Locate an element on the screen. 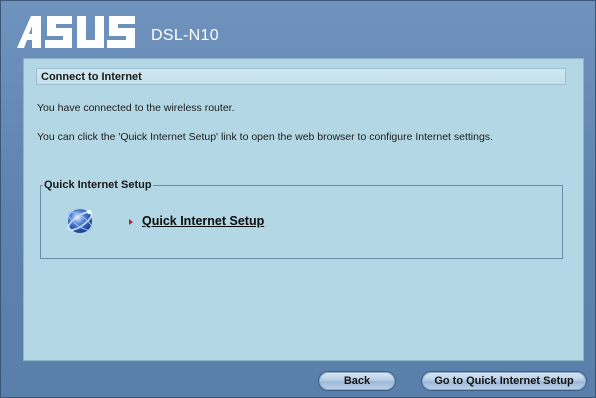  asus-logo is located at coordinates (77, 33).